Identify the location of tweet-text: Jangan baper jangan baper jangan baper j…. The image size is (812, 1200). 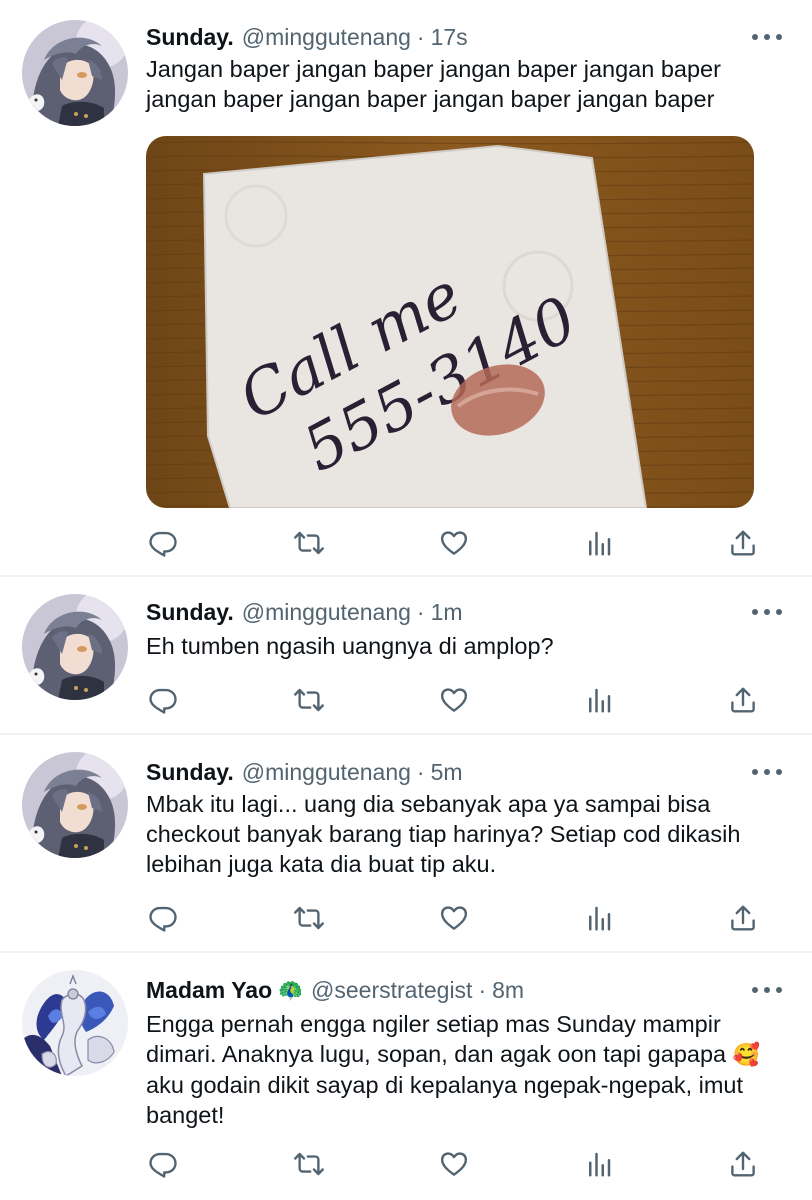
(433, 84).